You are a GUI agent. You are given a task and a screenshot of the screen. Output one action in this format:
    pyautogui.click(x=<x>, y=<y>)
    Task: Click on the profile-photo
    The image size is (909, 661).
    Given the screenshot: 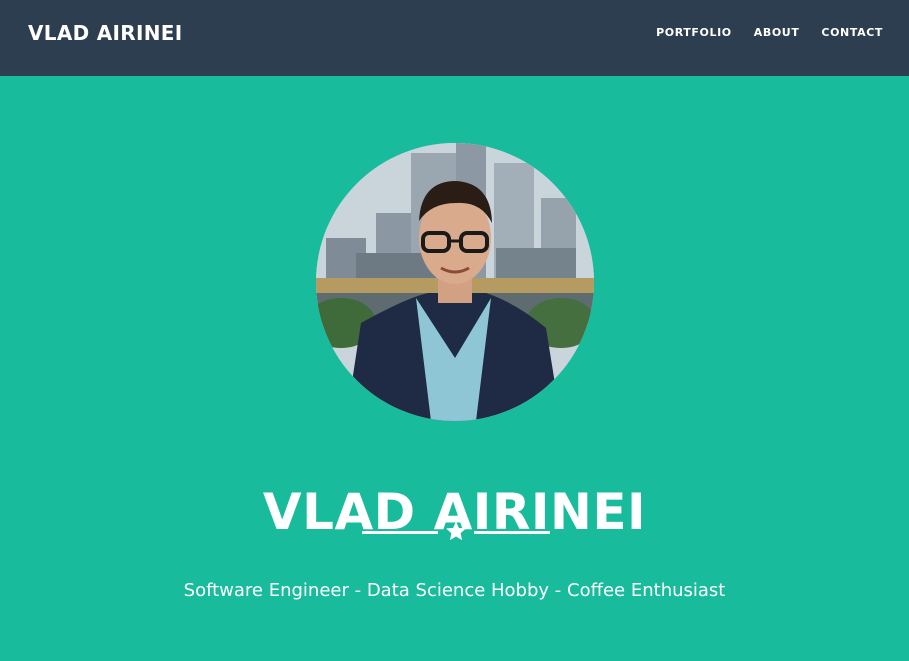 What is the action you would take?
    pyautogui.click(x=455, y=282)
    